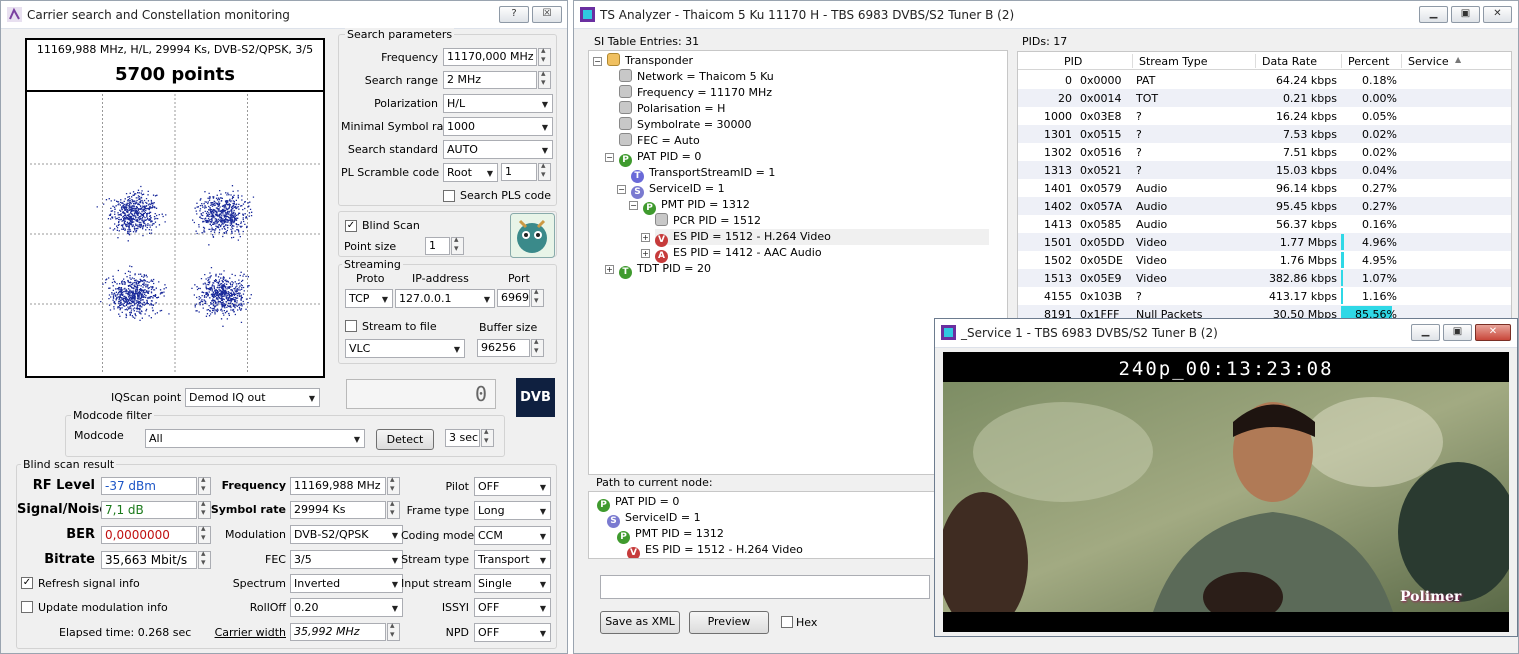 This screenshot has width=1519, height=654. What do you see at coordinates (654, 519) in the screenshot?
I see `path-node: S ServiceID = 1` at bounding box center [654, 519].